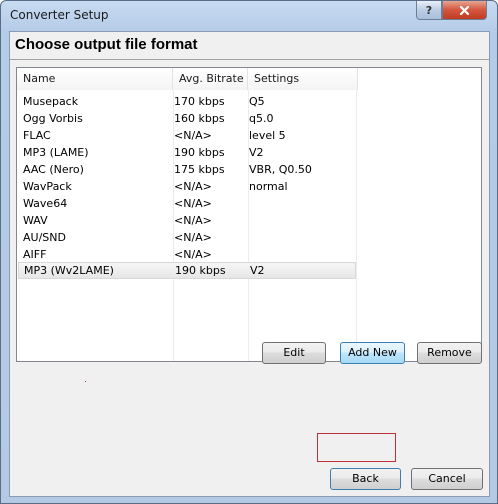 The height and width of the screenshot is (504, 498). I want to click on list-item: WAV <N/A>, so click(187, 220).